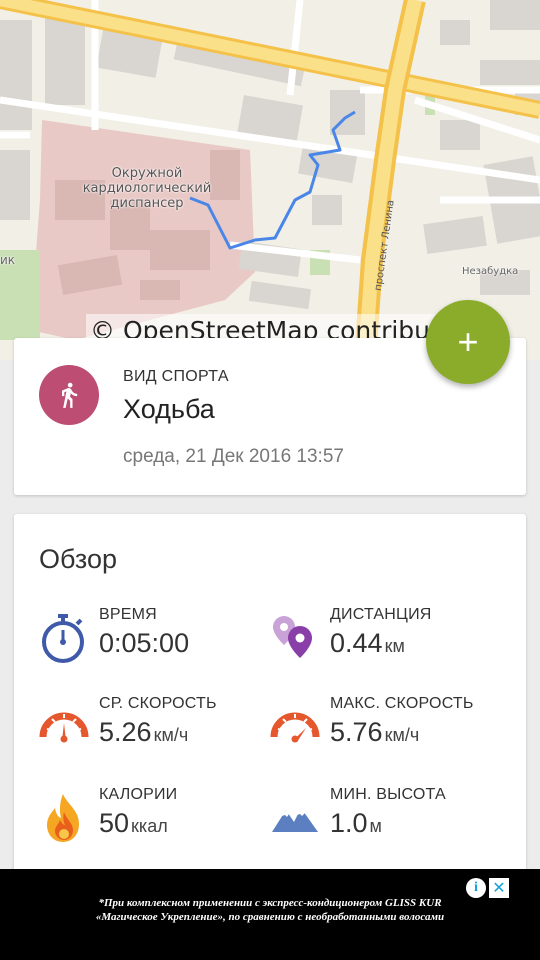 This screenshot has height=960, width=540. What do you see at coordinates (356, 823) in the screenshot?
I see `stat-value: 1.0 м` at bounding box center [356, 823].